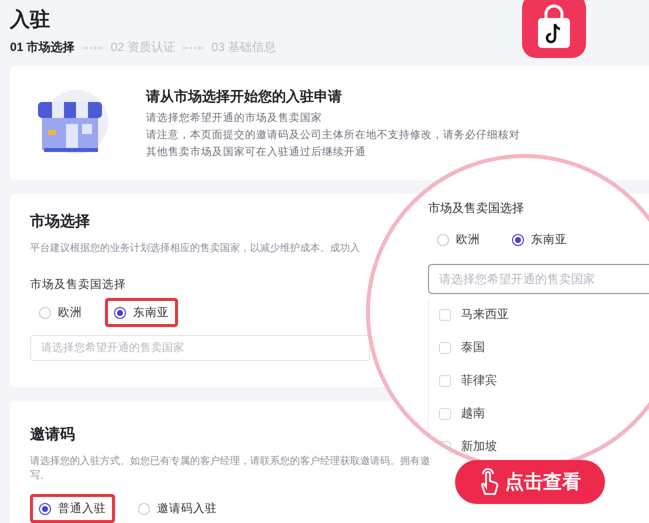  I want to click on view-button: 点击查看, so click(530, 482).